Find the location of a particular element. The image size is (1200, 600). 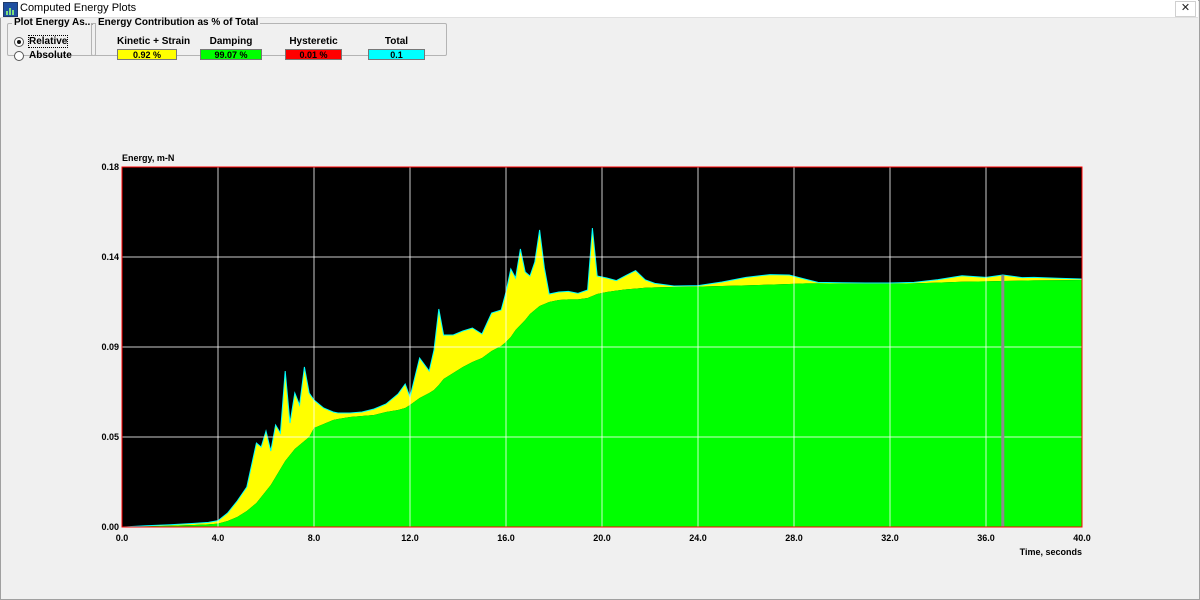

x-tick-label: 28.0 is located at coordinates (794, 538).